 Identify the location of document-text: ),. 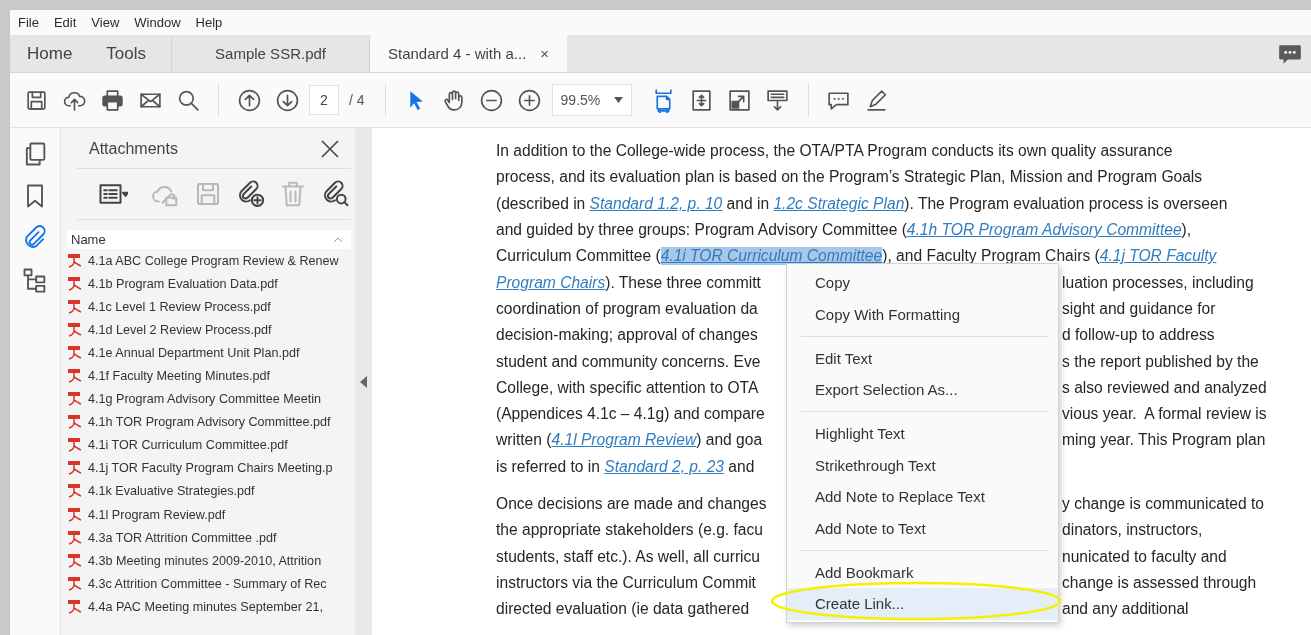
(1186, 230).